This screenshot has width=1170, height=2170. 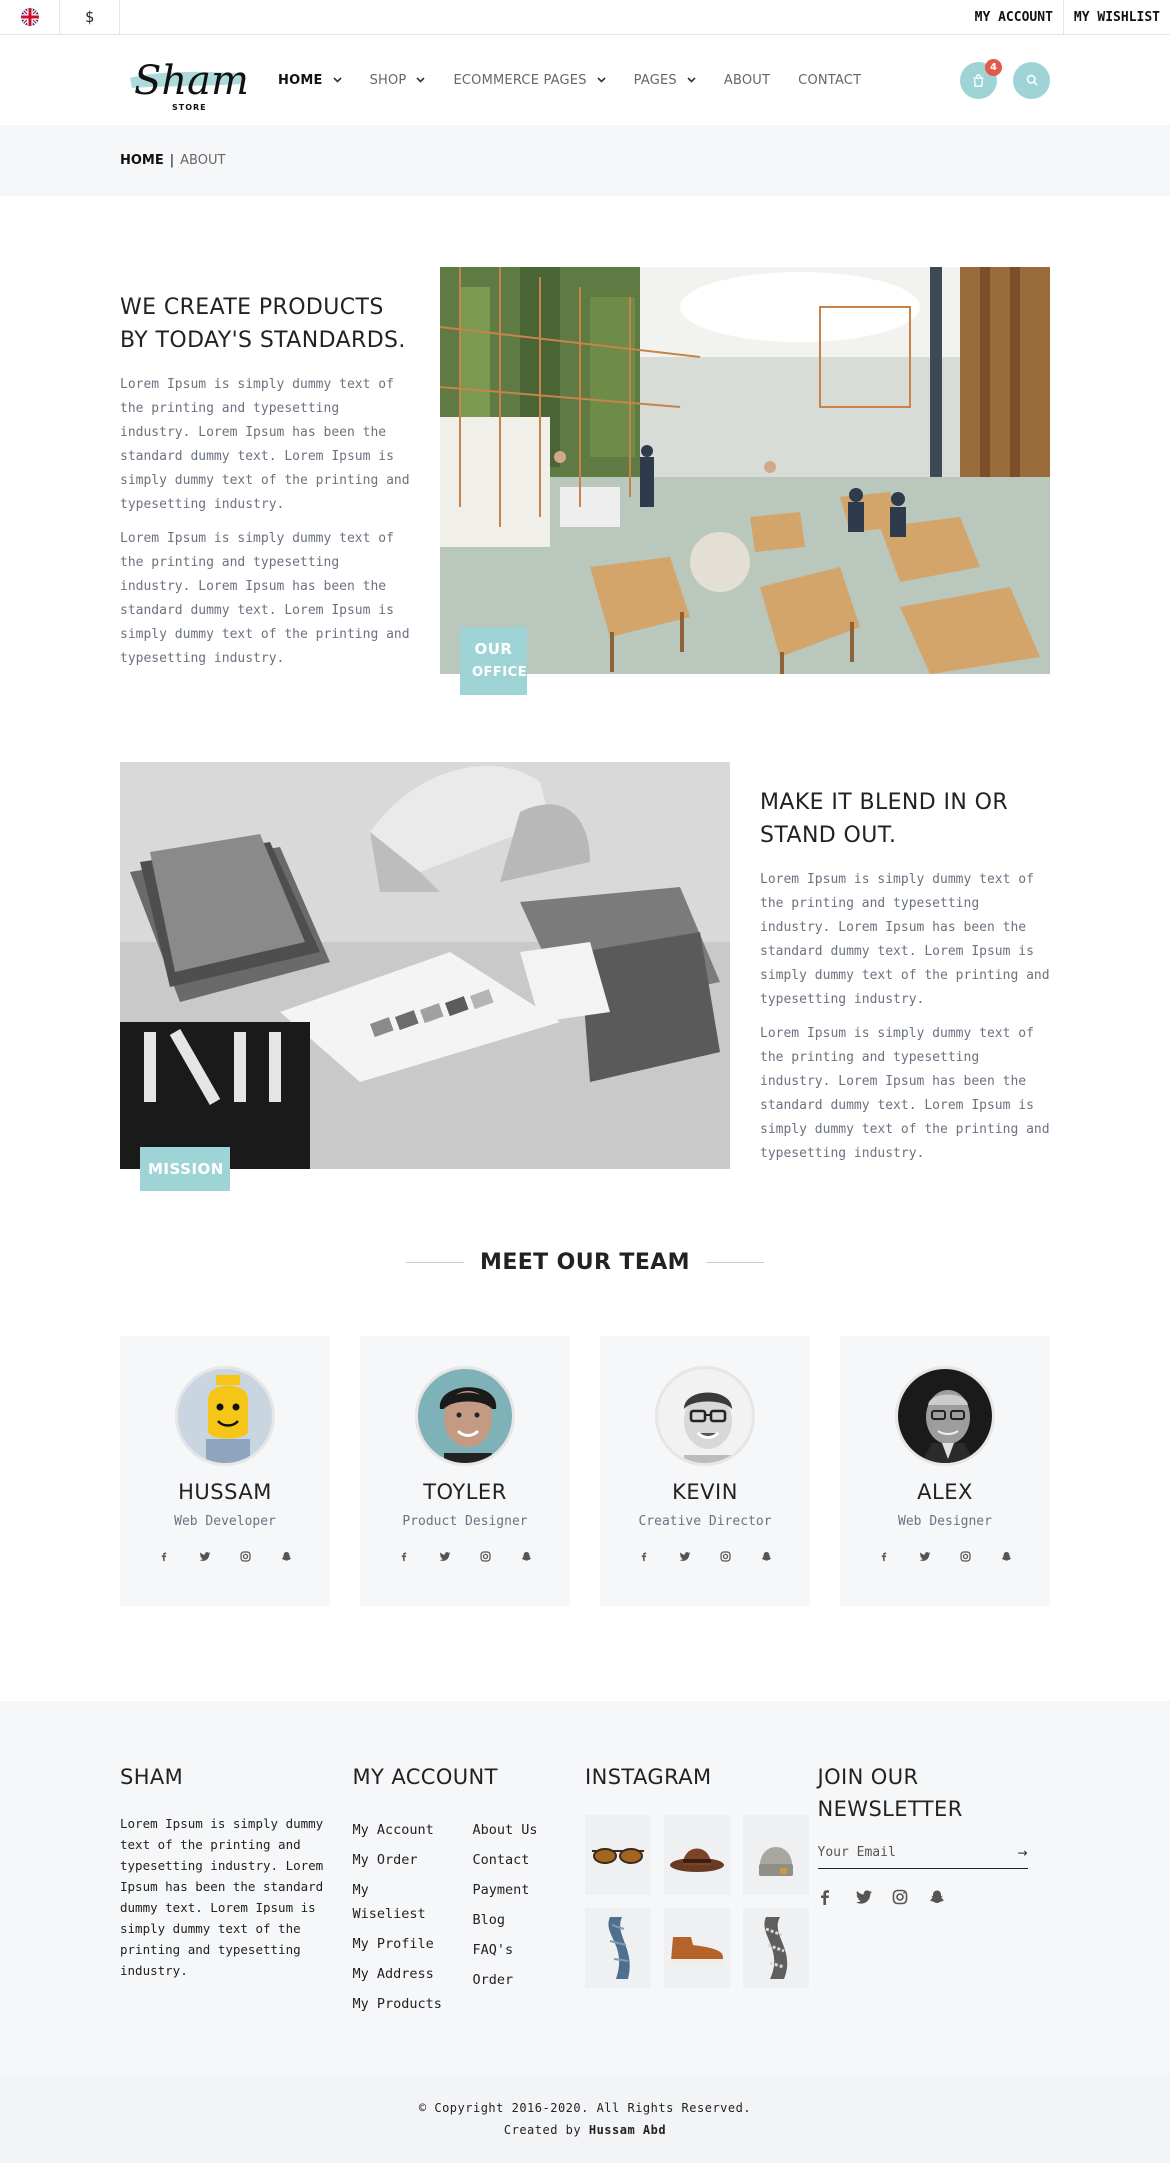 I want to click on footer-link: My Address, so click(x=413, y=1974).